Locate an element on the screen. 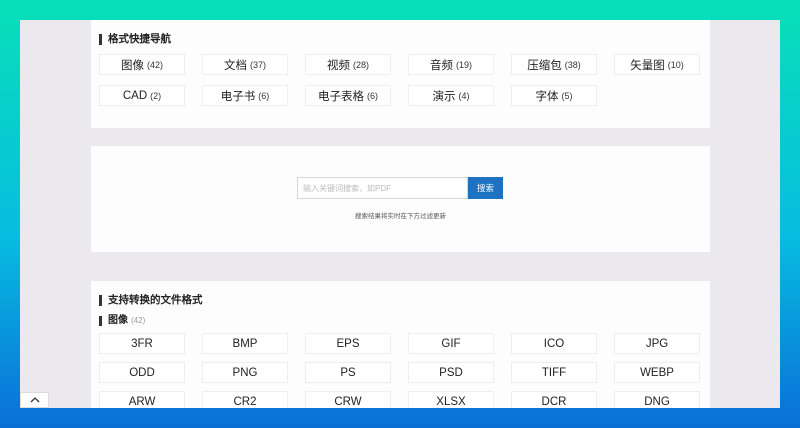  nav-item-spreadsheet: 电子表格 (6) is located at coordinates (348, 95).